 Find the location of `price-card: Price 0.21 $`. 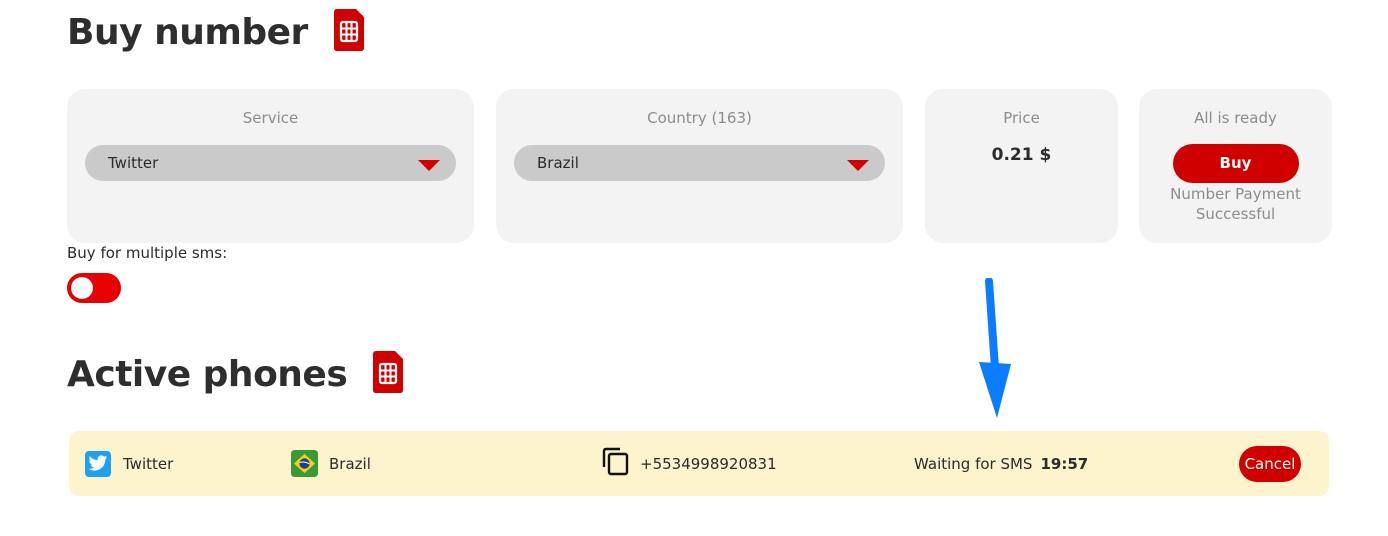

price-card: Price 0.21 $ is located at coordinates (1021, 166).